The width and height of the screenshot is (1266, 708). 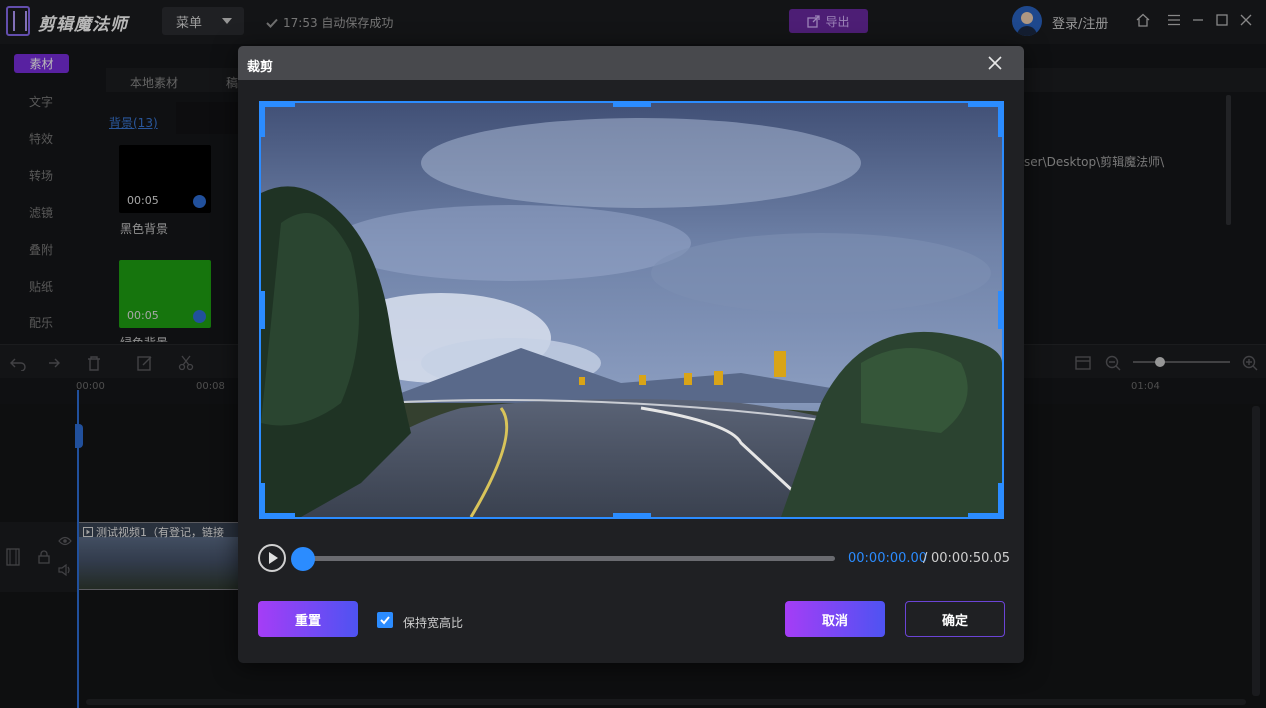 I want to click on reset-button: 重置, so click(x=308, y=619).